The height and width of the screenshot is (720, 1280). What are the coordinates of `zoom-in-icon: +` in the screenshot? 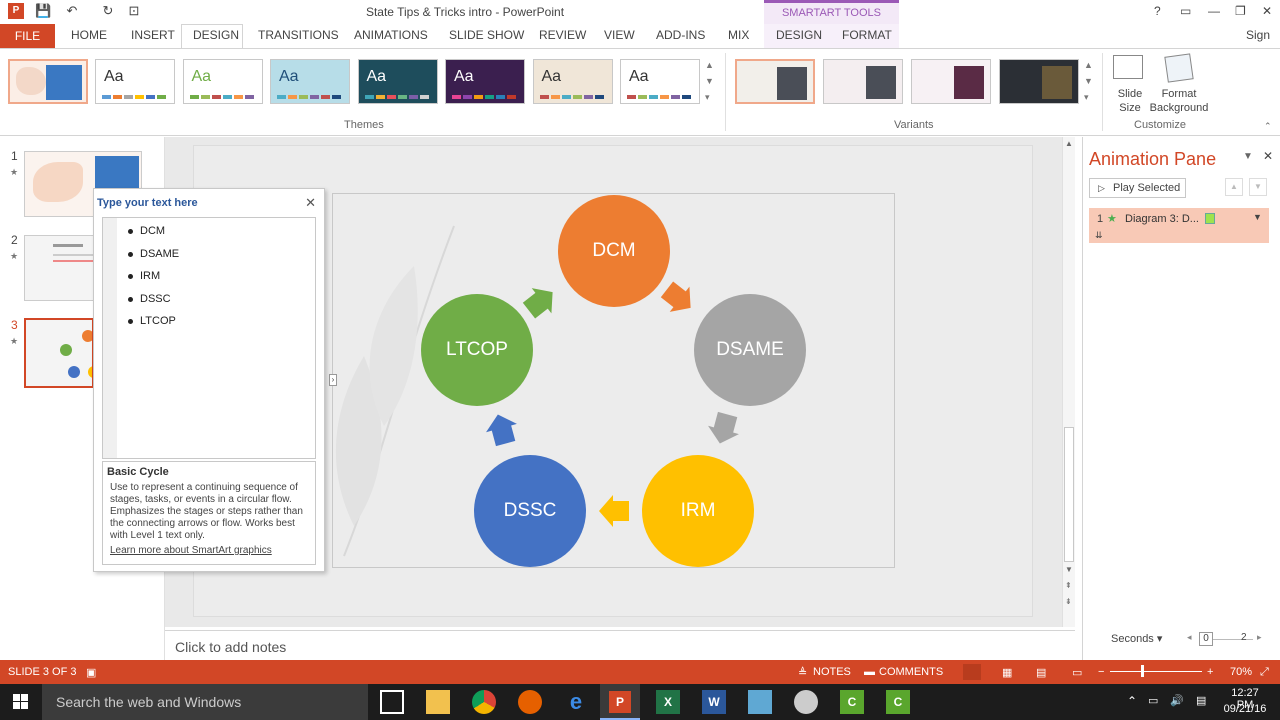 It's located at (1210, 672).